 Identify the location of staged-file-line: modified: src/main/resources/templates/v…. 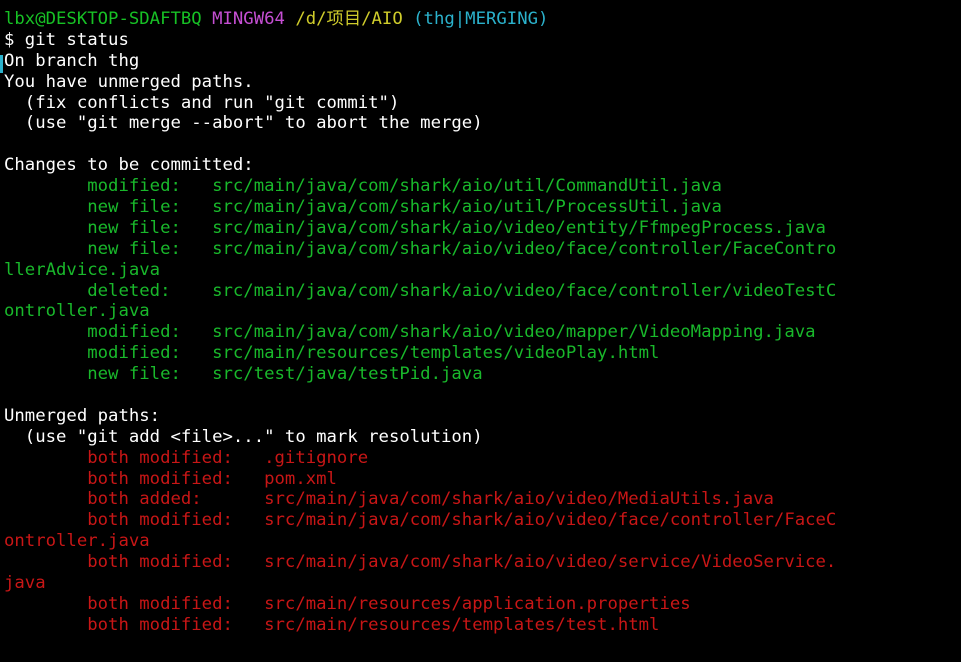
(332, 353).